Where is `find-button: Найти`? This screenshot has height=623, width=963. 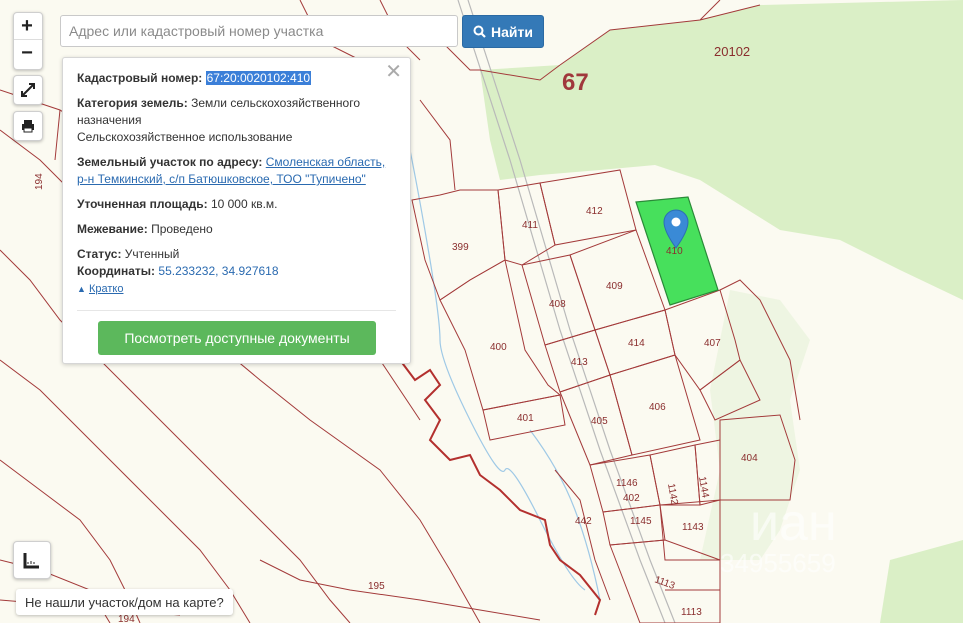 find-button: Найти is located at coordinates (503, 31).